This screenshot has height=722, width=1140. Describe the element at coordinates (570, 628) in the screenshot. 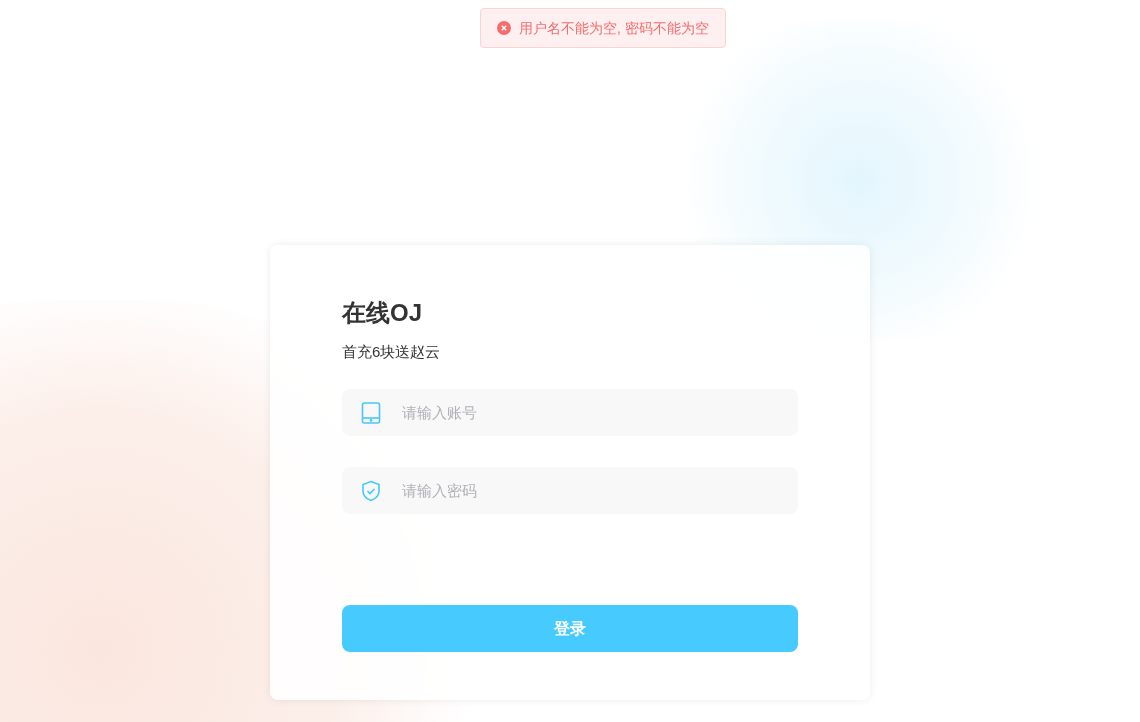

I see `login-button: 登录` at that location.